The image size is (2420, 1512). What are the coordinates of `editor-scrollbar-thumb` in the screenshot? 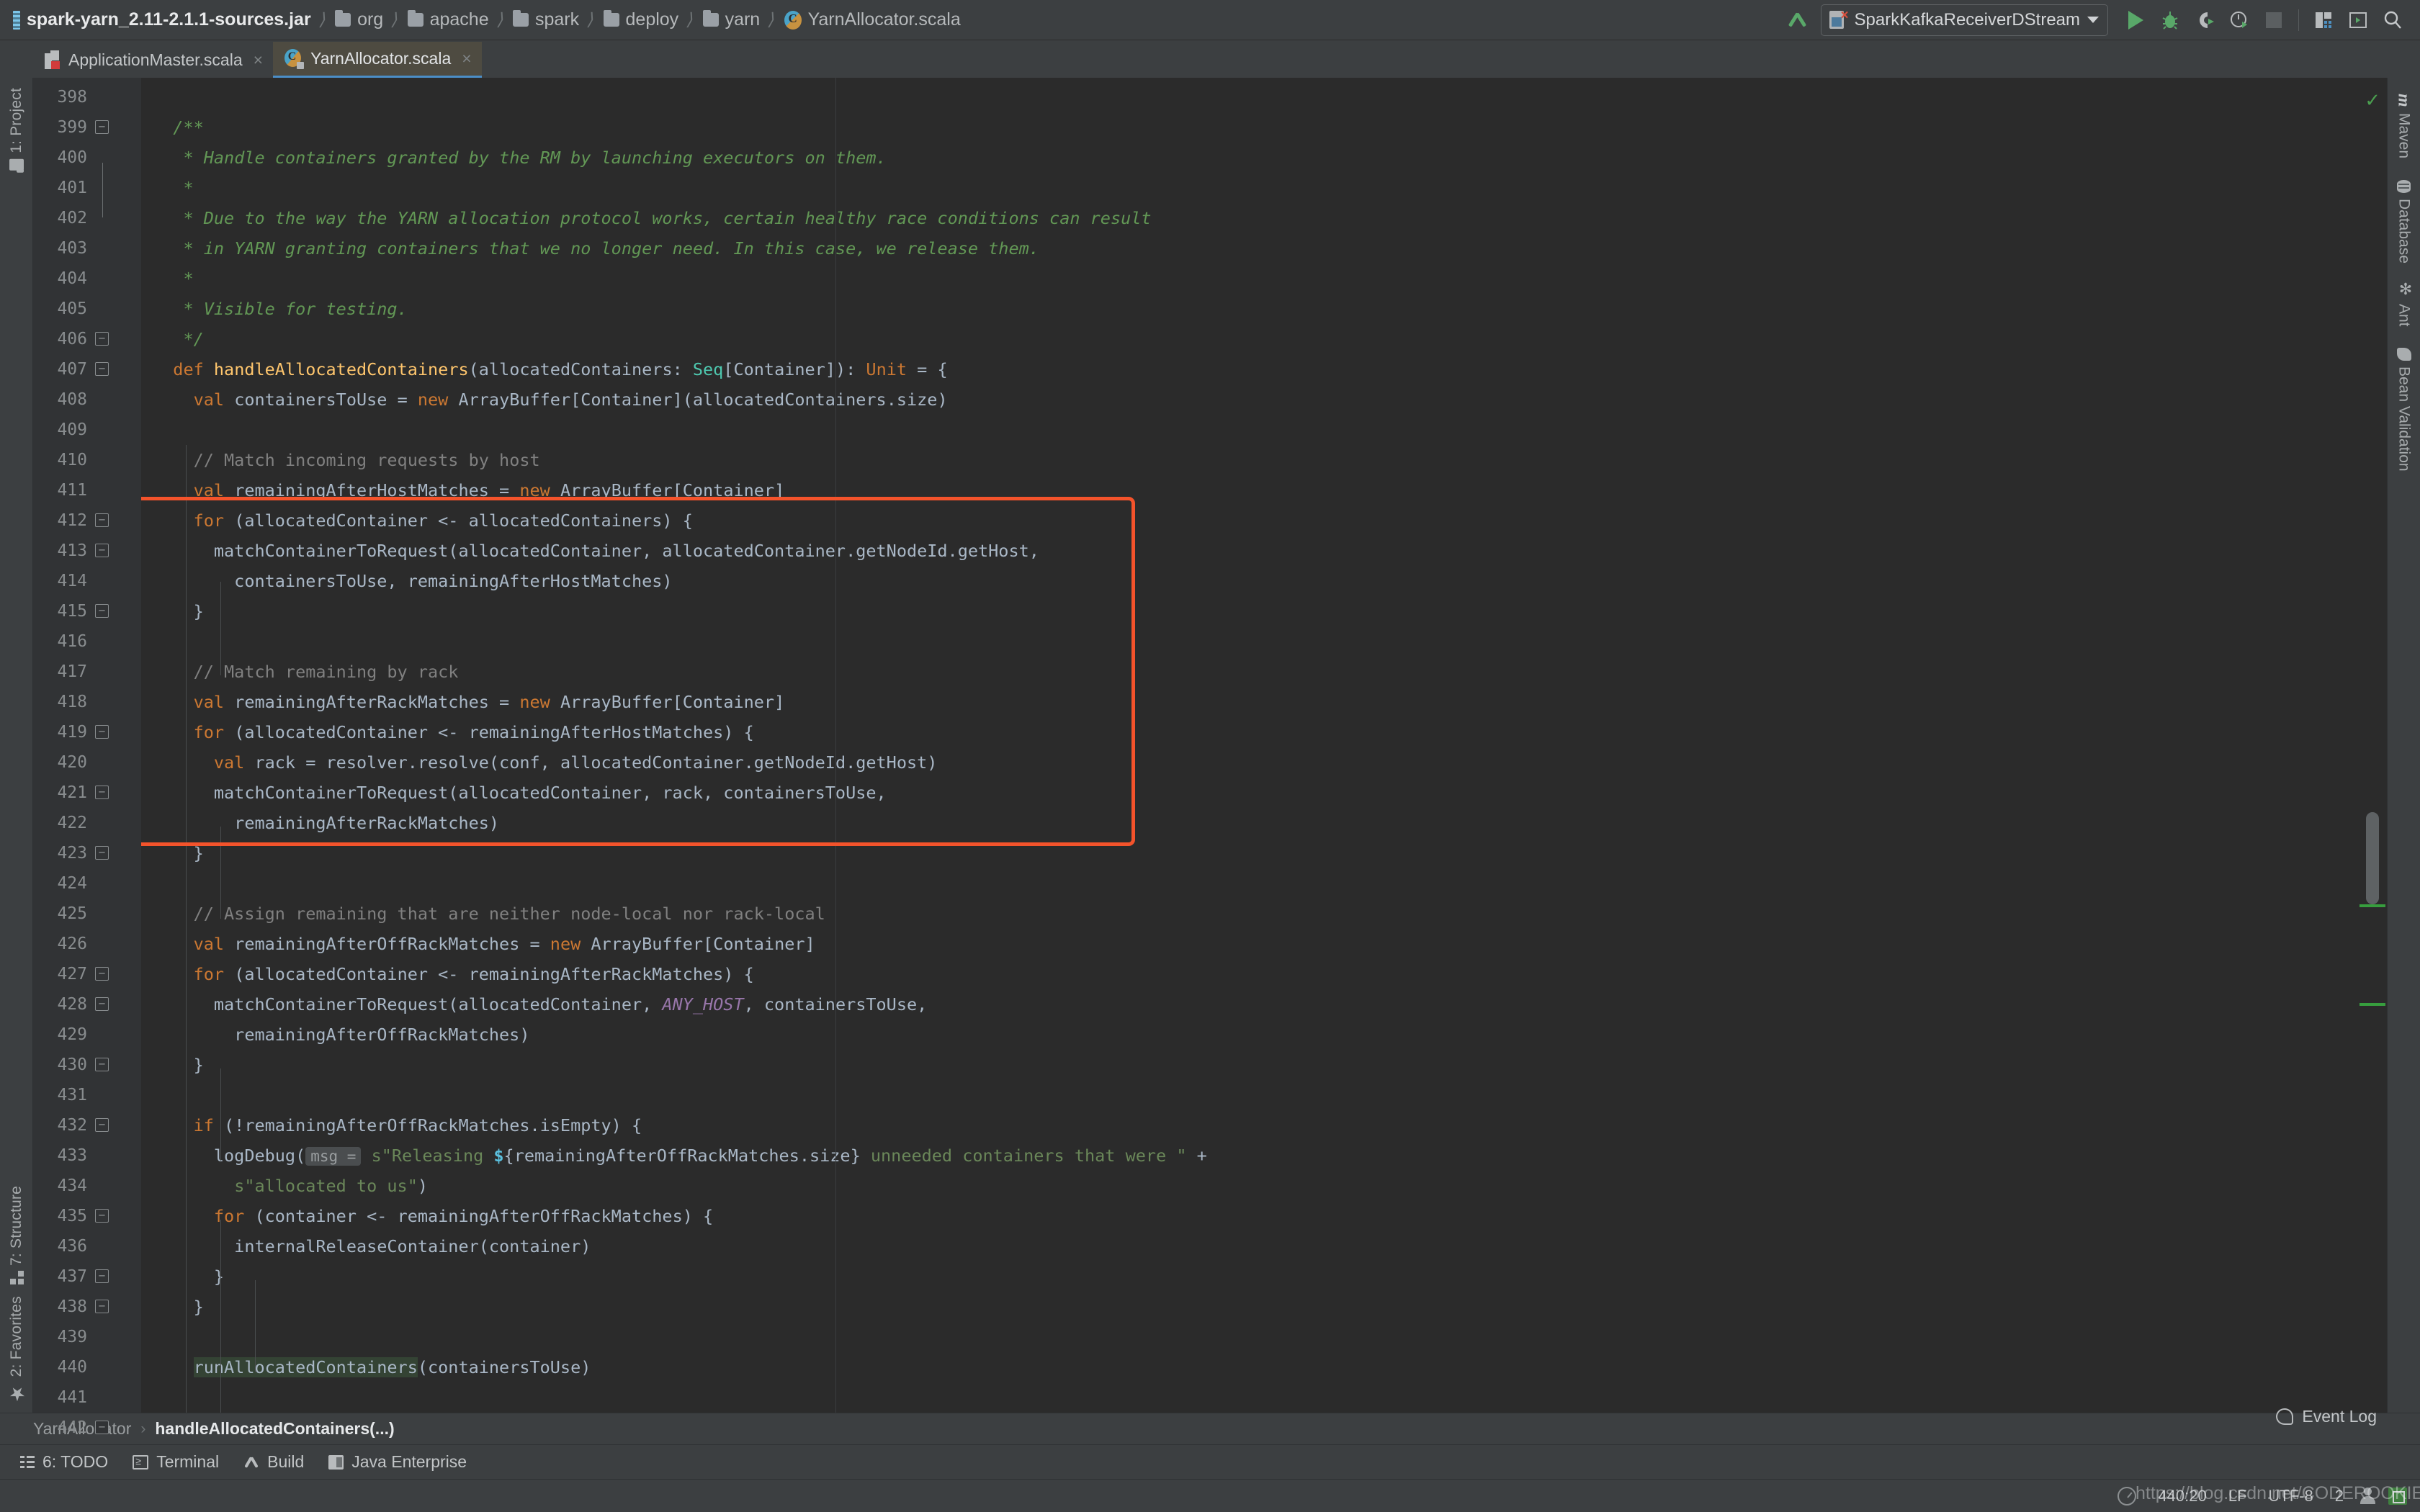 It's located at (2372, 858).